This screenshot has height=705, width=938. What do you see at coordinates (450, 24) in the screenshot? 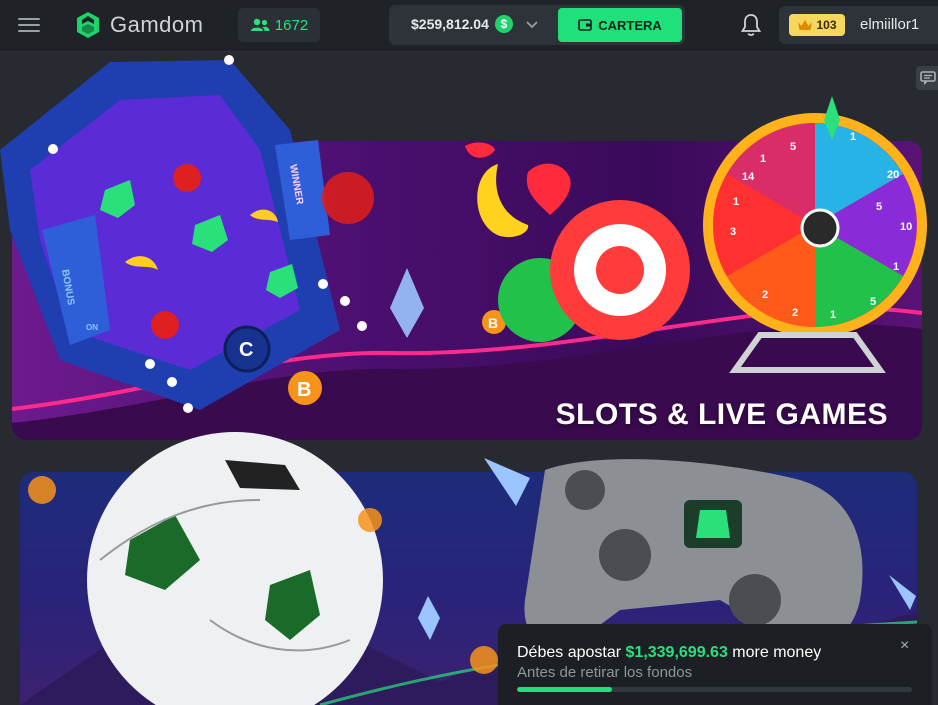
I see `balance-amount: $259,812.04` at bounding box center [450, 24].